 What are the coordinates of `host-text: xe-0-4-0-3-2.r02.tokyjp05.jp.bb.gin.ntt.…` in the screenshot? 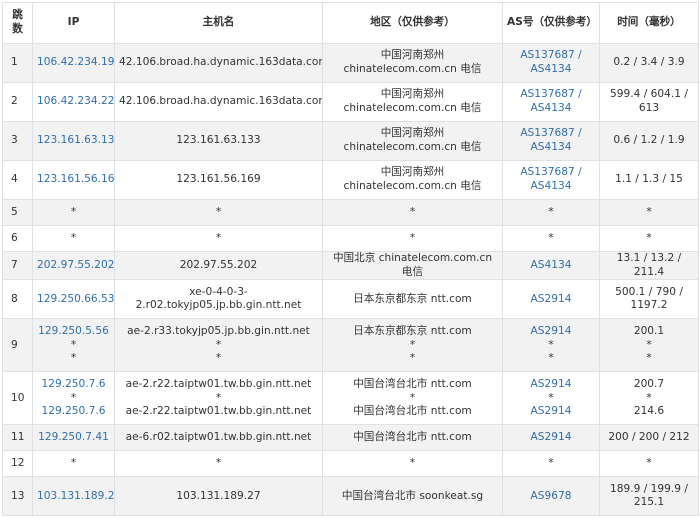 It's located at (218, 298).